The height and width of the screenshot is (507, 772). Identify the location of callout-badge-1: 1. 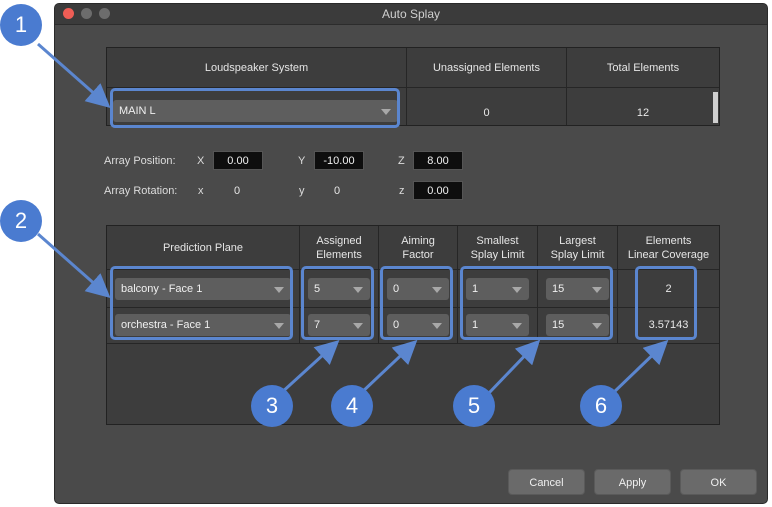
(21, 25).